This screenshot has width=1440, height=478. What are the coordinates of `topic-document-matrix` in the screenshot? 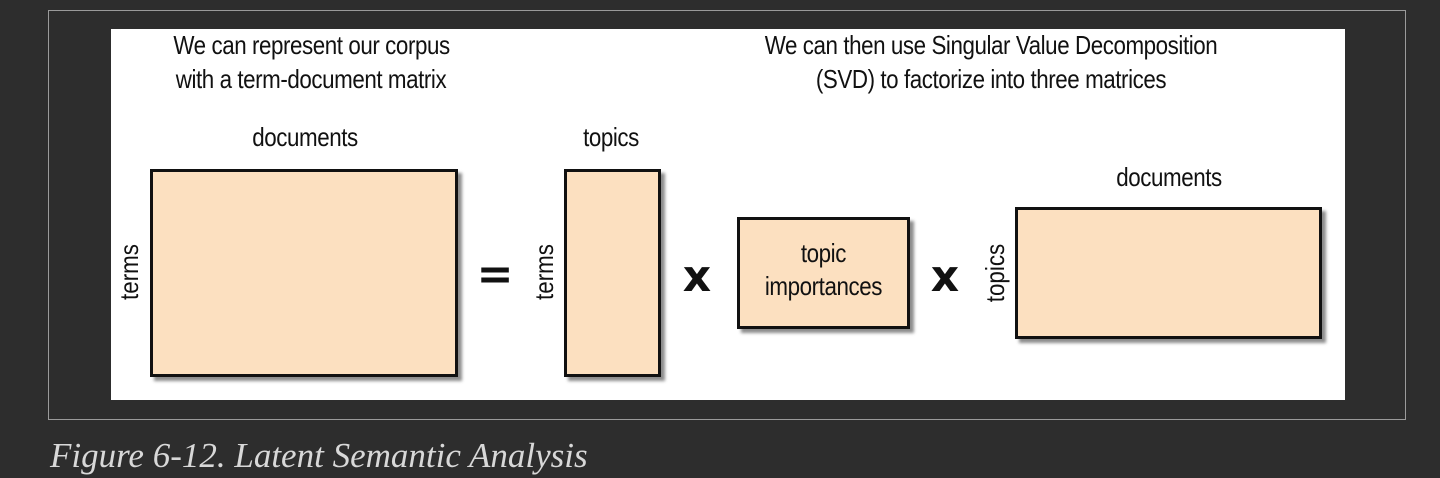 It's located at (1168, 273).